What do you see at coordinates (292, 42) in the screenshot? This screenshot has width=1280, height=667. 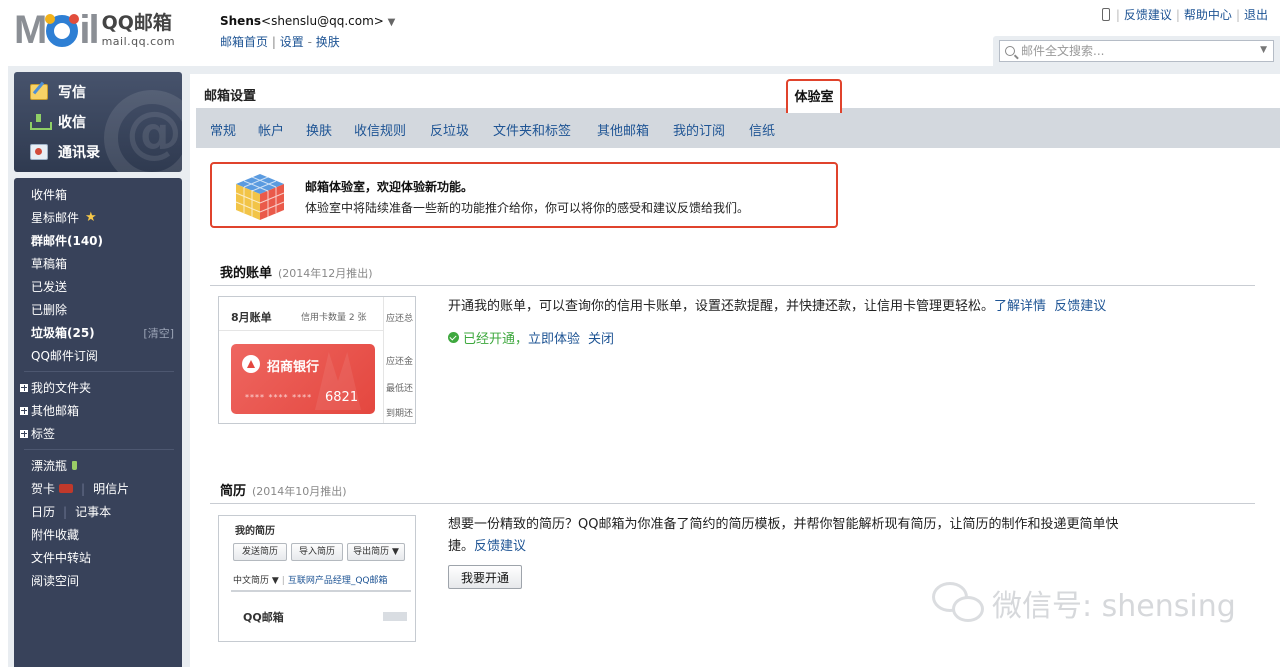 I see `settings-link: 设置` at bounding box center [292, 42].